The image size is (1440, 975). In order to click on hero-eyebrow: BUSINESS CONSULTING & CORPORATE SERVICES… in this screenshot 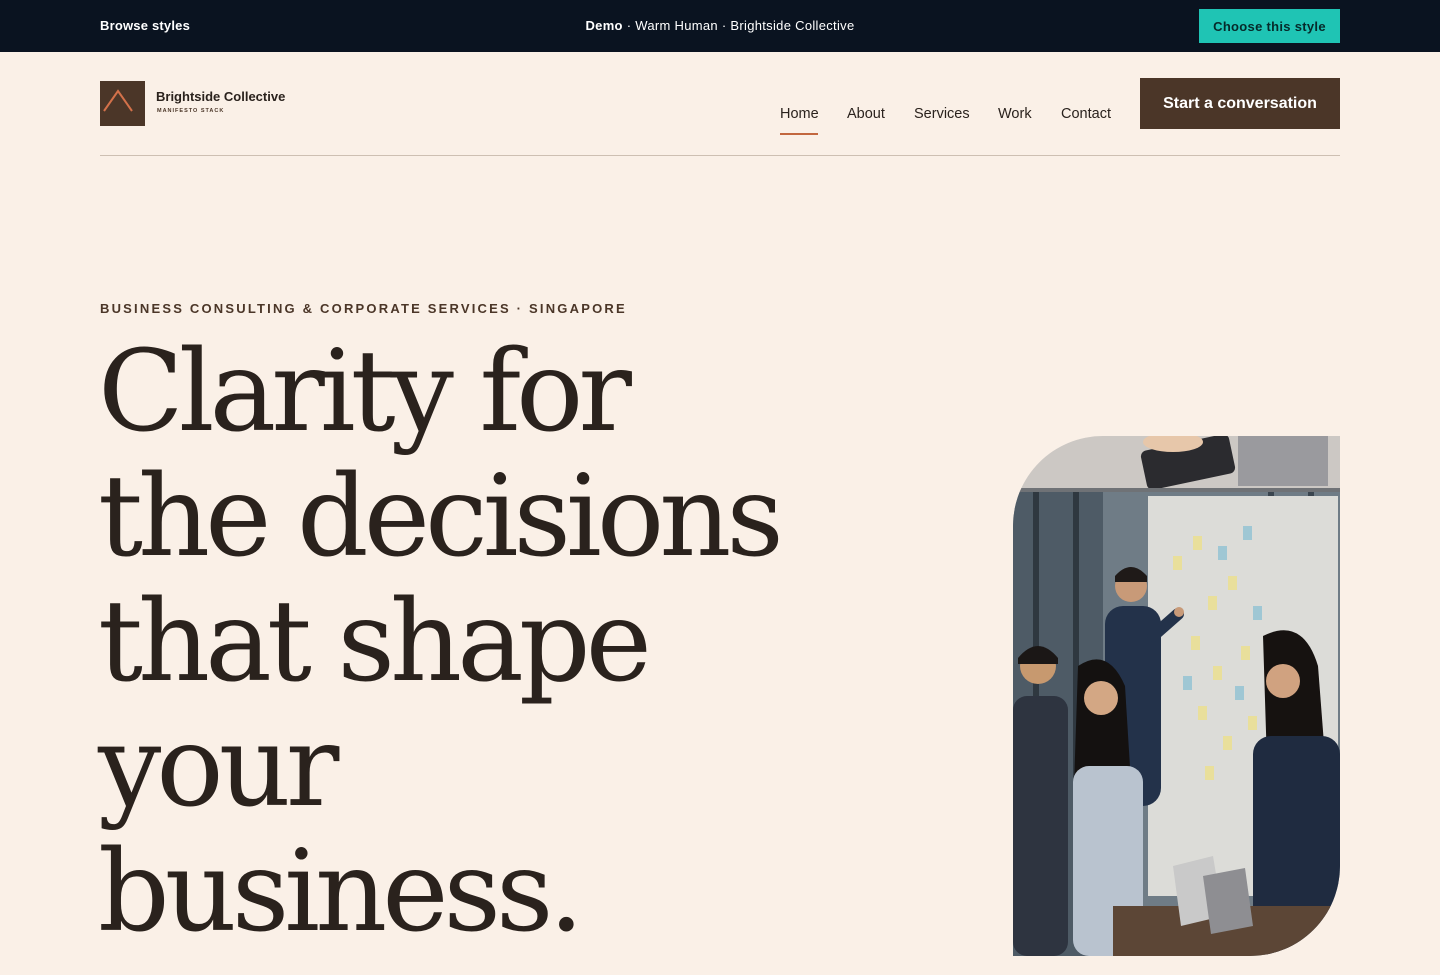, I will do `click(363, 308)`.